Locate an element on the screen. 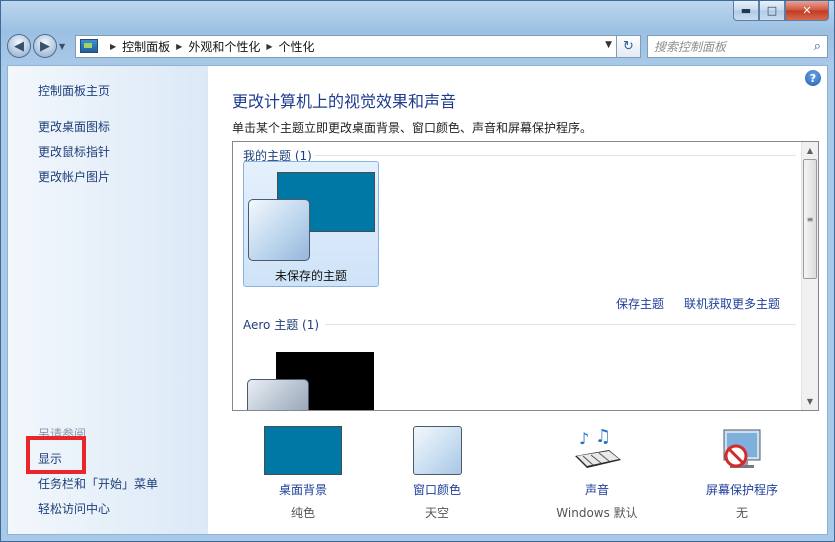 The width and height of the screenshot is (835, 542). get-more-themes-link: 联机获取更多主题 is located at coordinates (732, 303).